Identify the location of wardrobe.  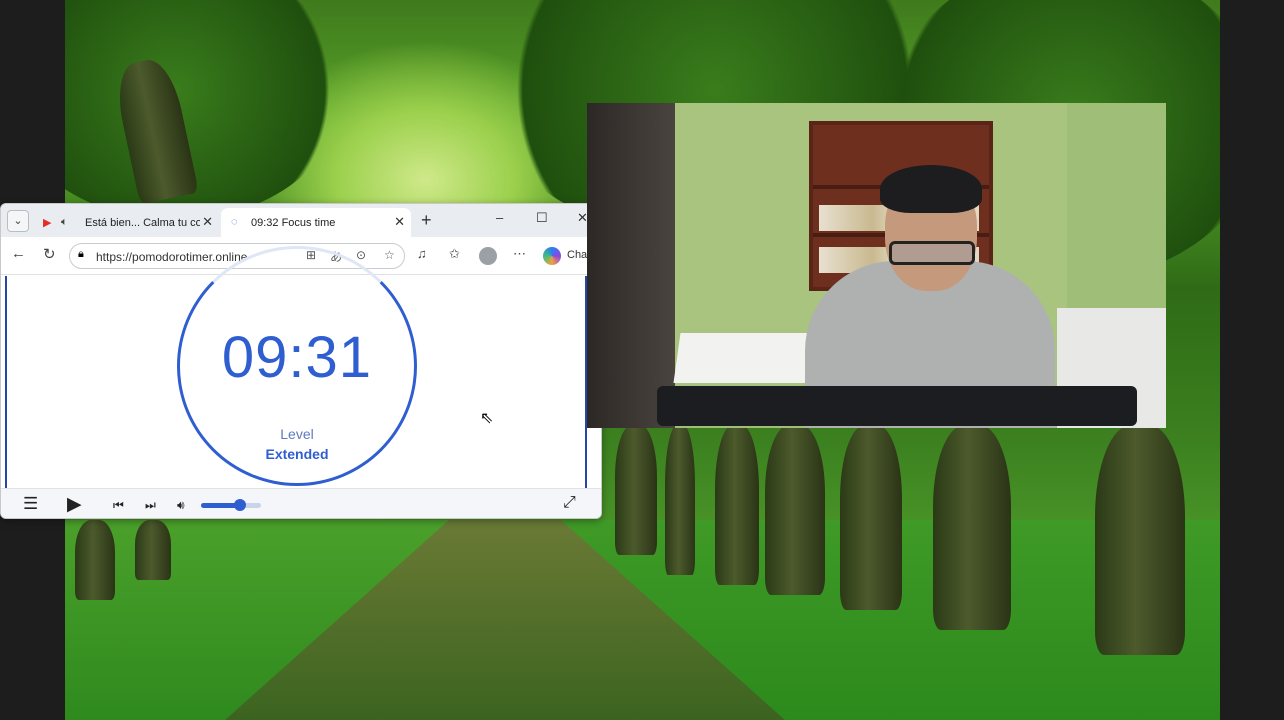
(631, 265).